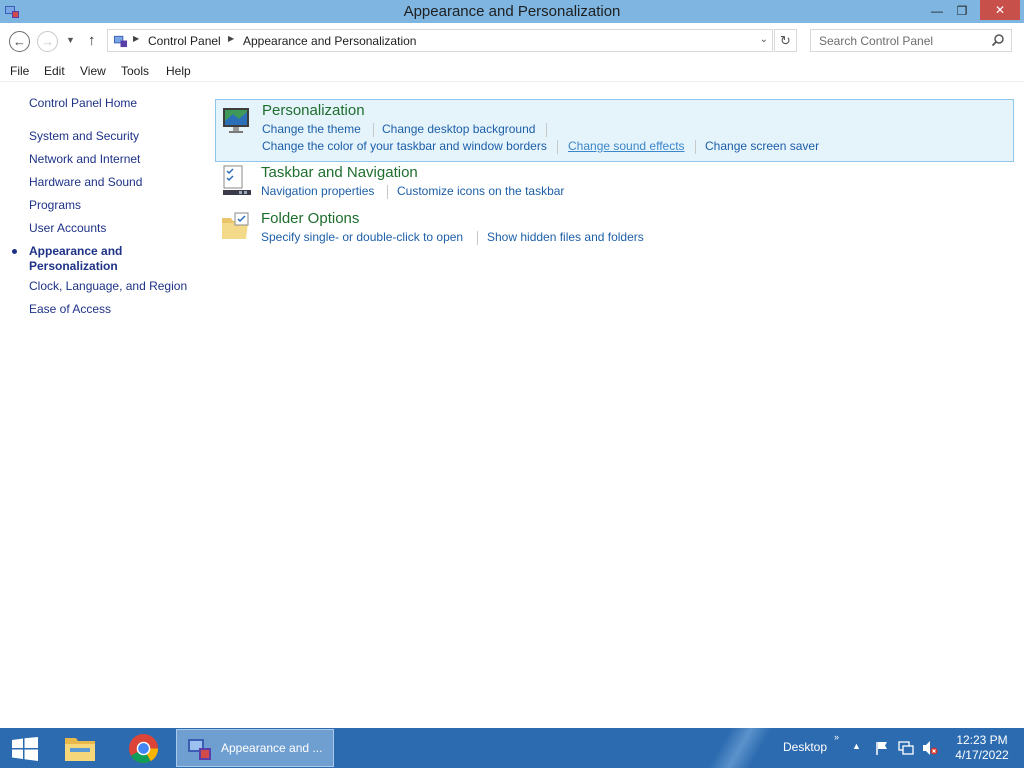  I want to click on taskbar-glow, so click(740, 748).